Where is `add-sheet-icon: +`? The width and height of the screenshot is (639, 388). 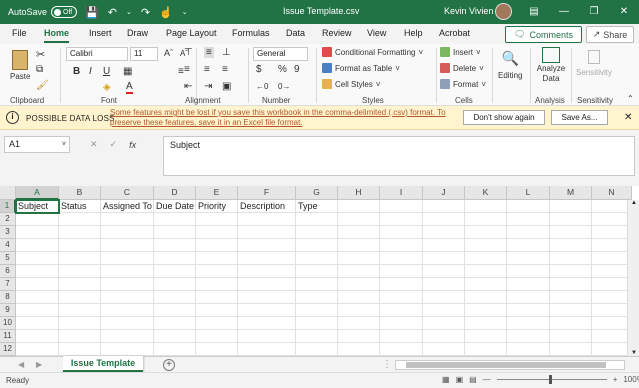 add-sheet-icon: + is located at coordinates (169, 365).